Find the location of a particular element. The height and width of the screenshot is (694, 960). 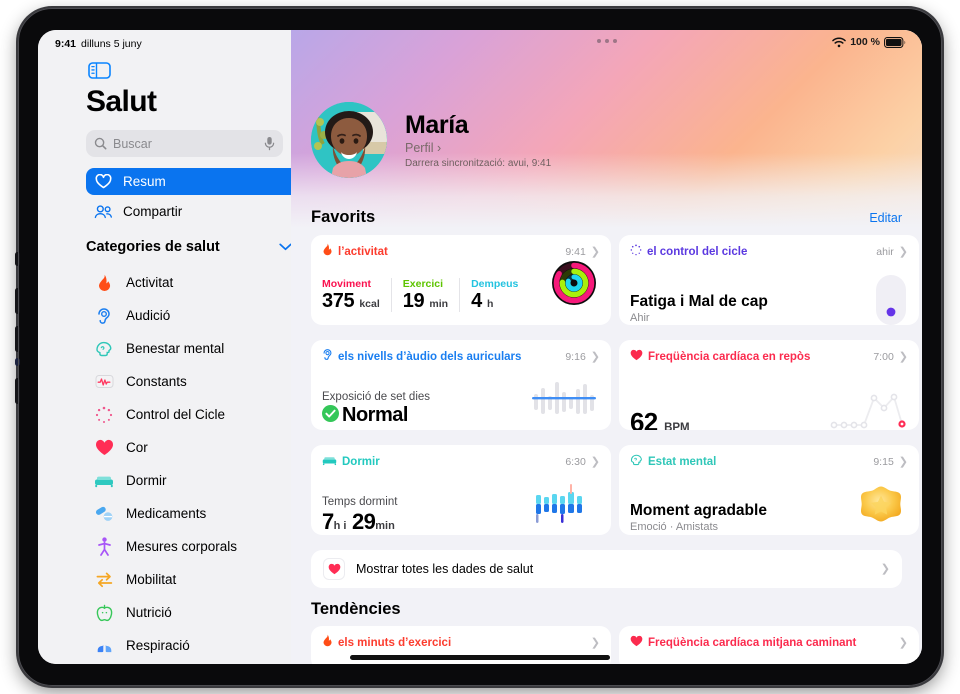

categories-header: Categories de salut is located at coordinates (188, 247).